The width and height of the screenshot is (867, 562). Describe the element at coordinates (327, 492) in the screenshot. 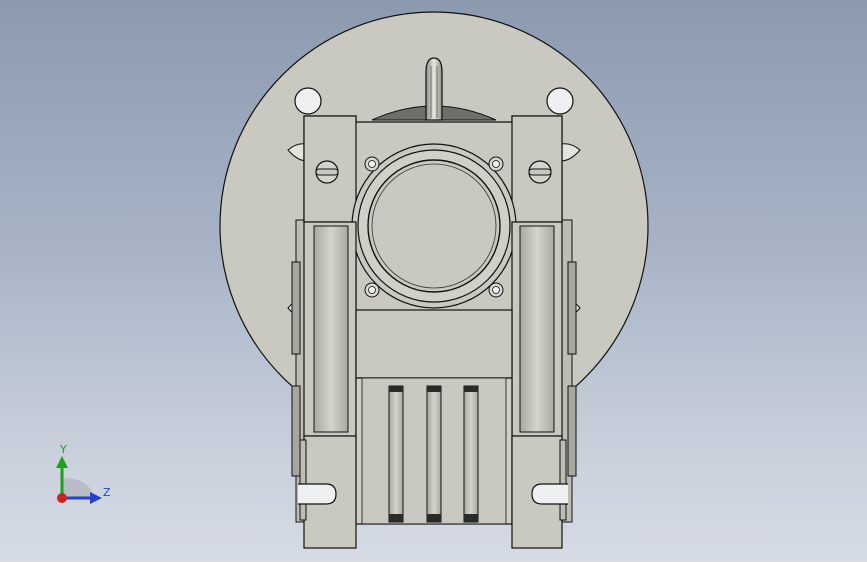

I see `foot-left` at that location.